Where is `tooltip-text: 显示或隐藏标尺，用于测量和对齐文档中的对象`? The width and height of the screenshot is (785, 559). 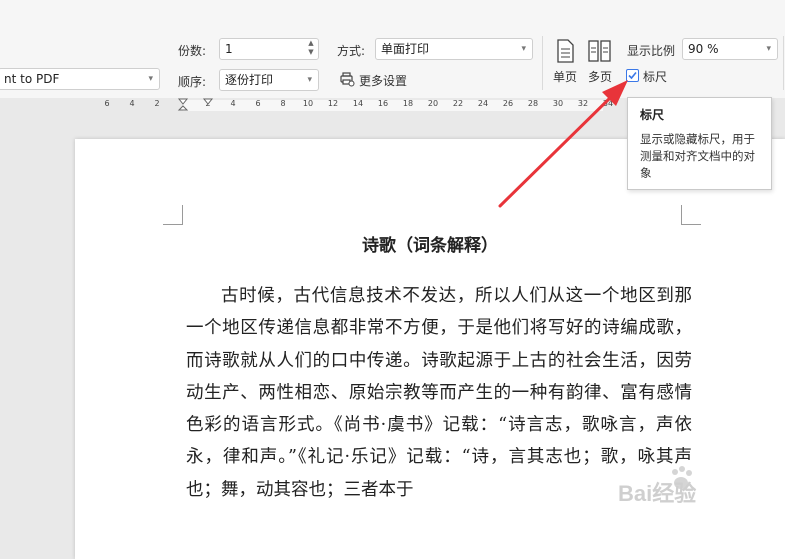
tooltip-text: 显示或隐藏标尺，用于测量和对齐文档中的对象 is located at coordinates (697, 156).